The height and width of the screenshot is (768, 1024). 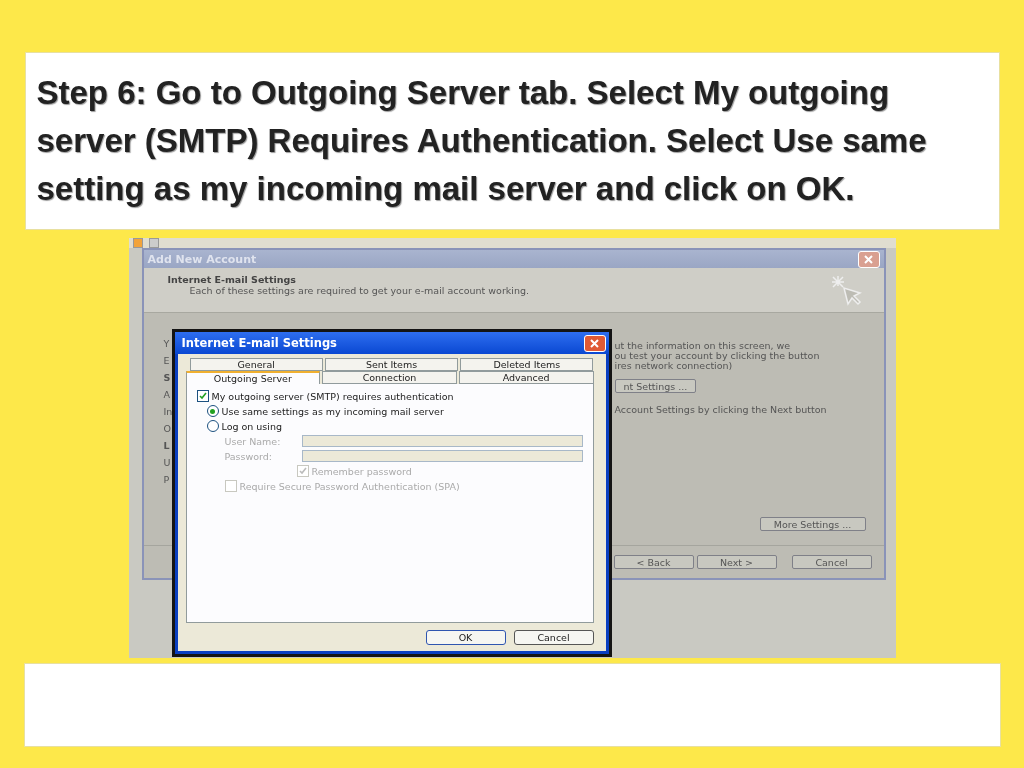 I want to click on section-subtitle: Each of these settings are required to get your e-mail account working., so click(x=359, y=290).